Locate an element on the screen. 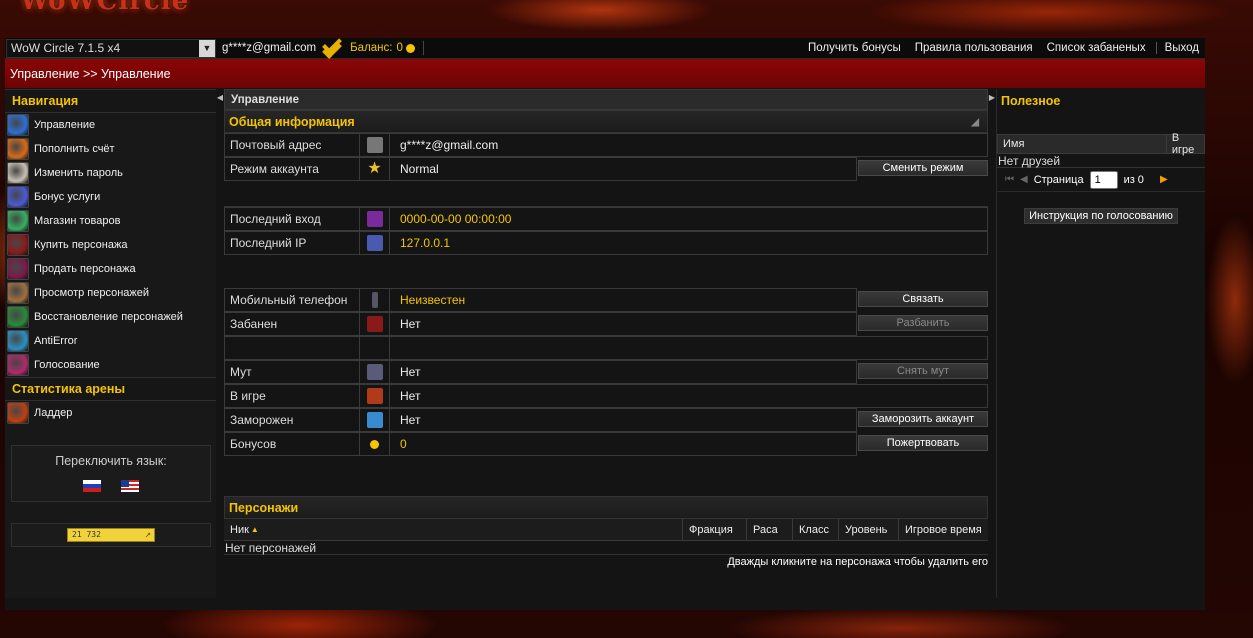  shadow-icon is located at coordinates (18, 269).